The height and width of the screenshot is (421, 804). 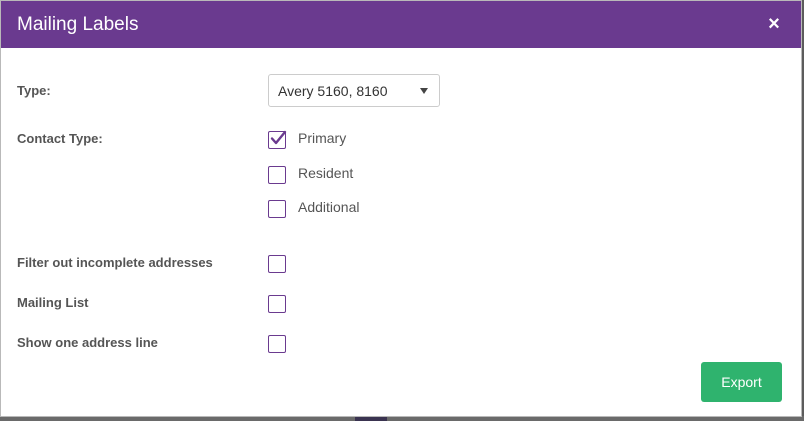 What do you see at coordinates (424, 91) in the screenshot?
I see `caret-down-icon` at bounding box center [424, 91].